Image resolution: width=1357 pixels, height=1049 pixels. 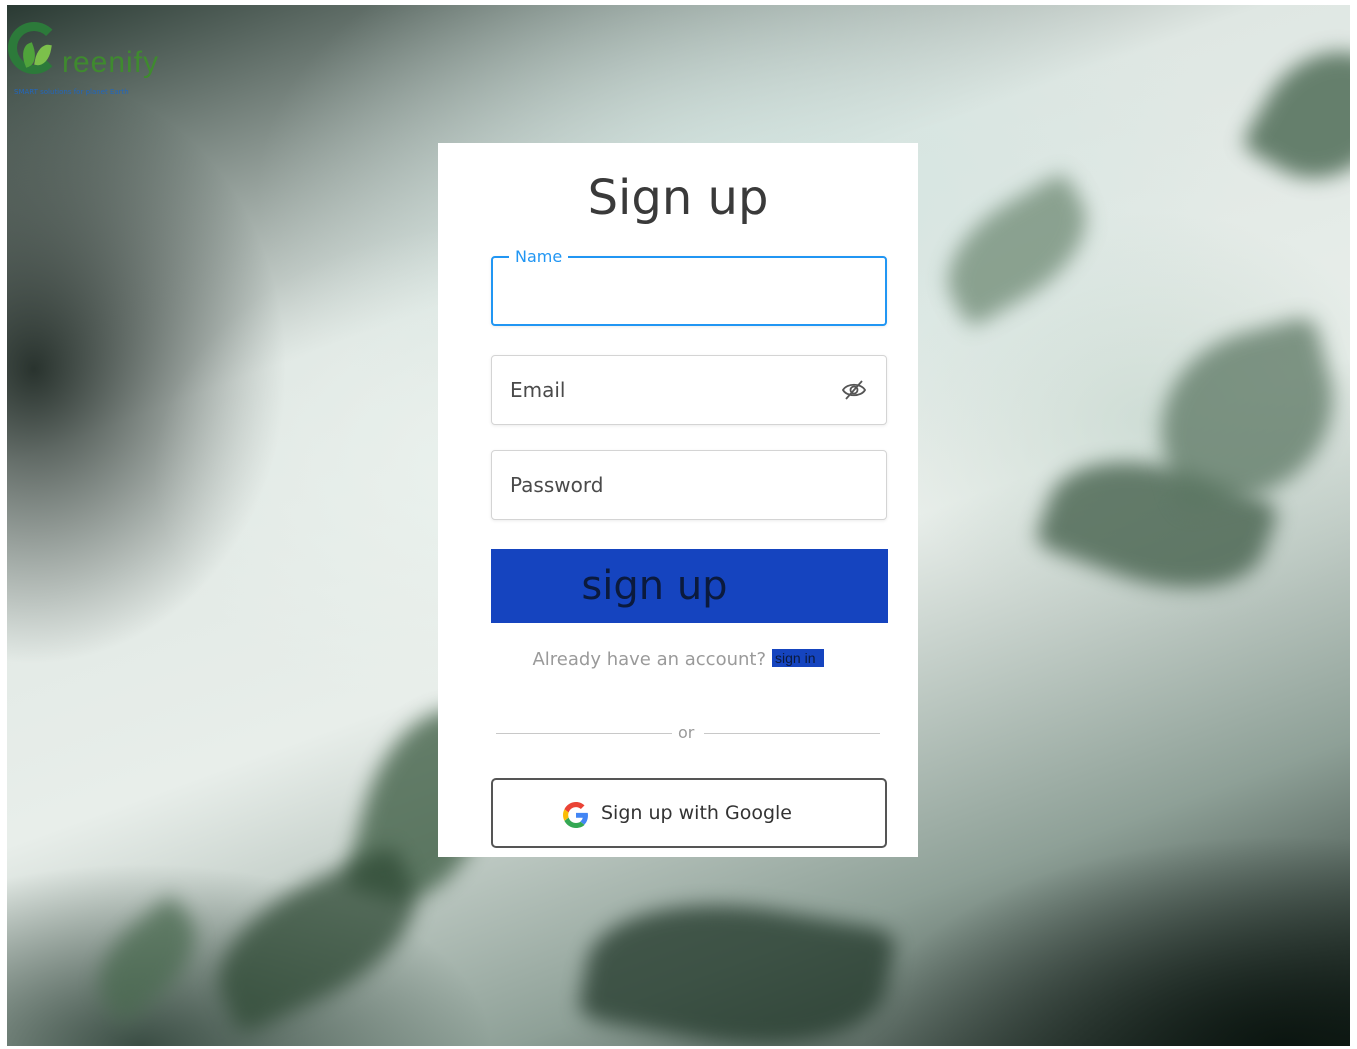 I want to click on or-divider: or, so click(x=690, y=733).